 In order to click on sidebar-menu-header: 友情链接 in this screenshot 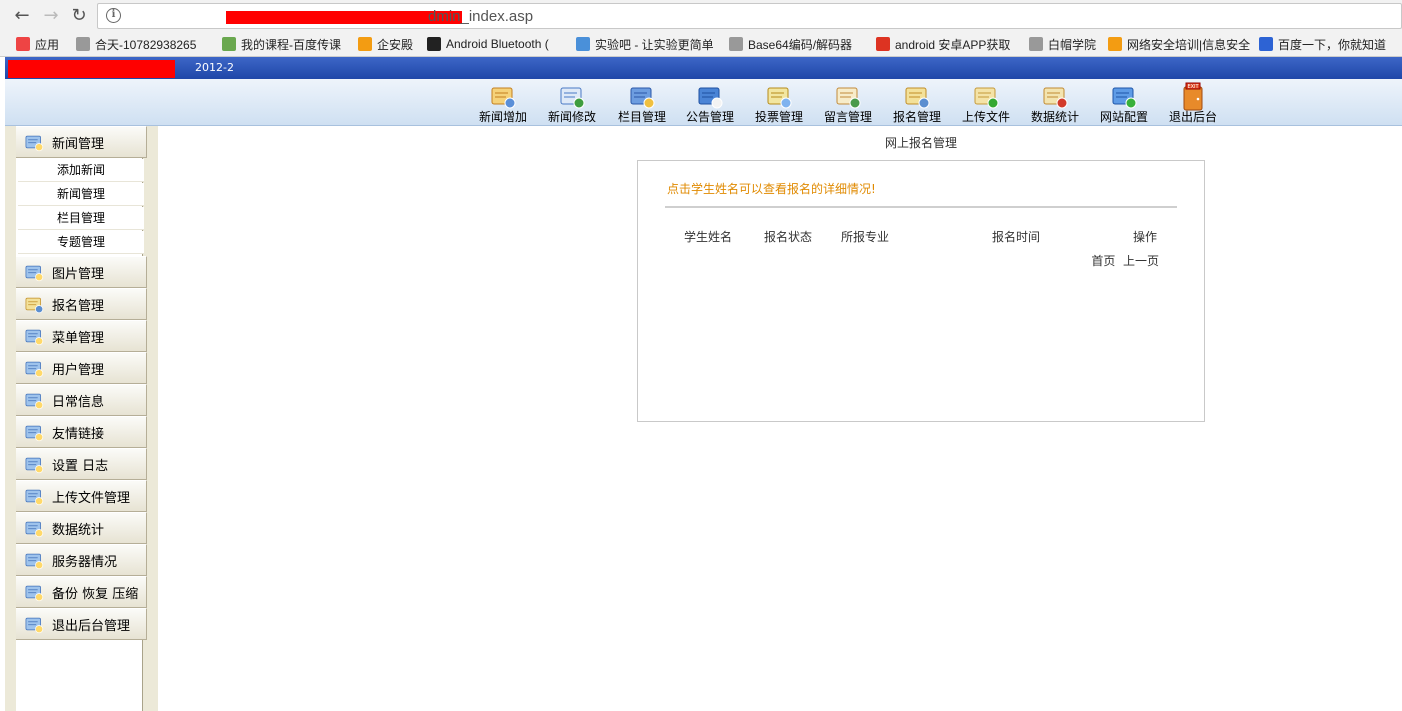, I will do `click(81, 432)`.